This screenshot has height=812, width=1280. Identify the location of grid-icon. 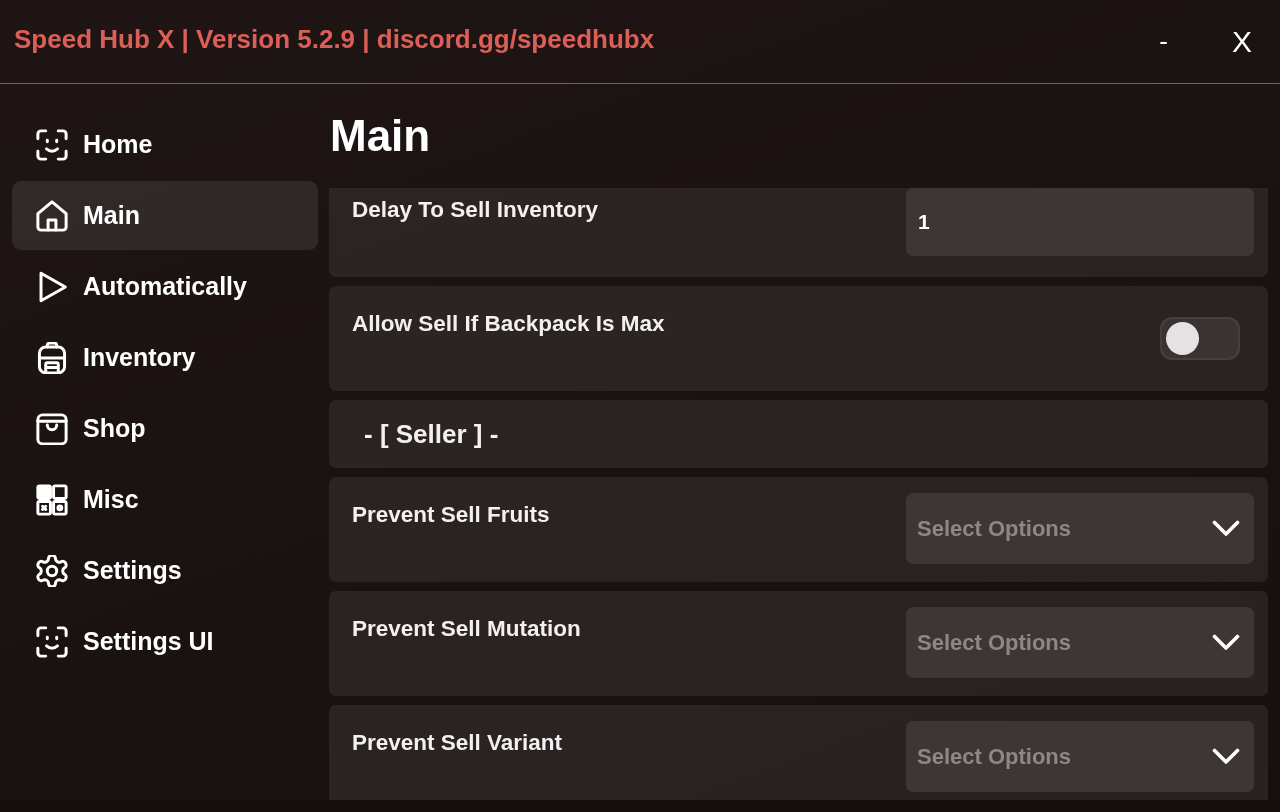
(52, 499).